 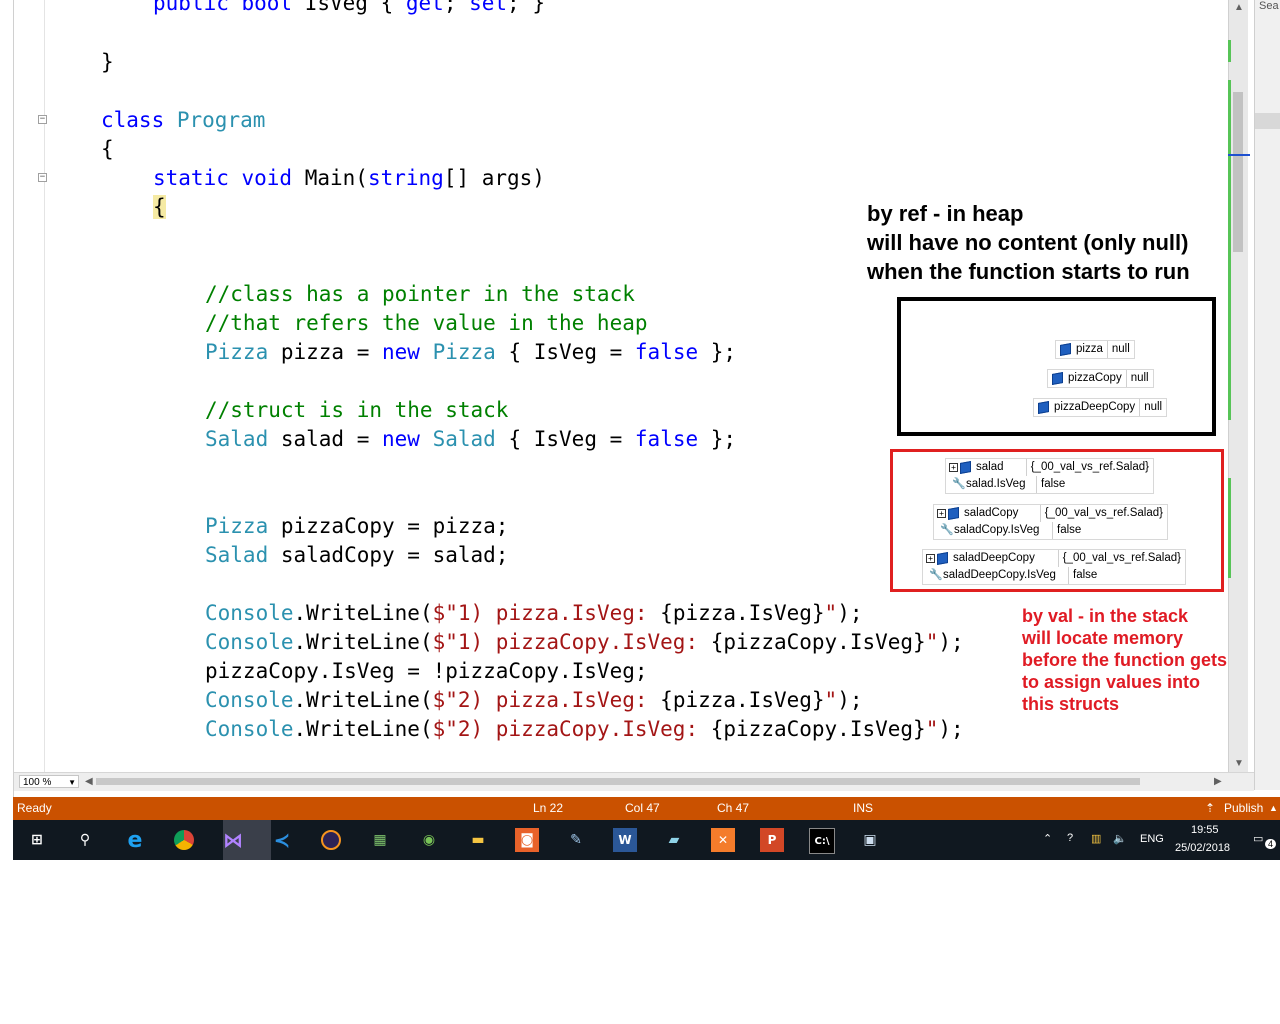 I want to click on datatip-member-name: salad.IsVeg, so click(x=996, y=484).